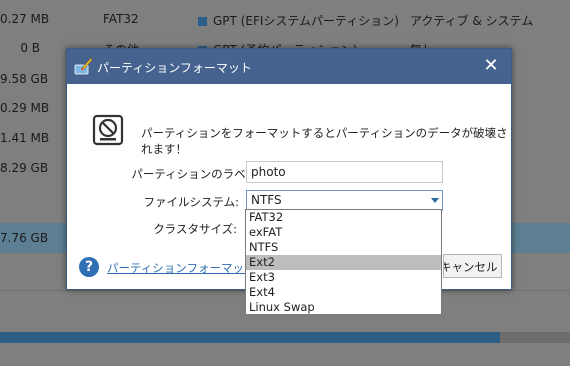 The width and height of the screenshot is (570, 366). I want to click on dropdown-option-ext4: Ext4, so click(343, 292).